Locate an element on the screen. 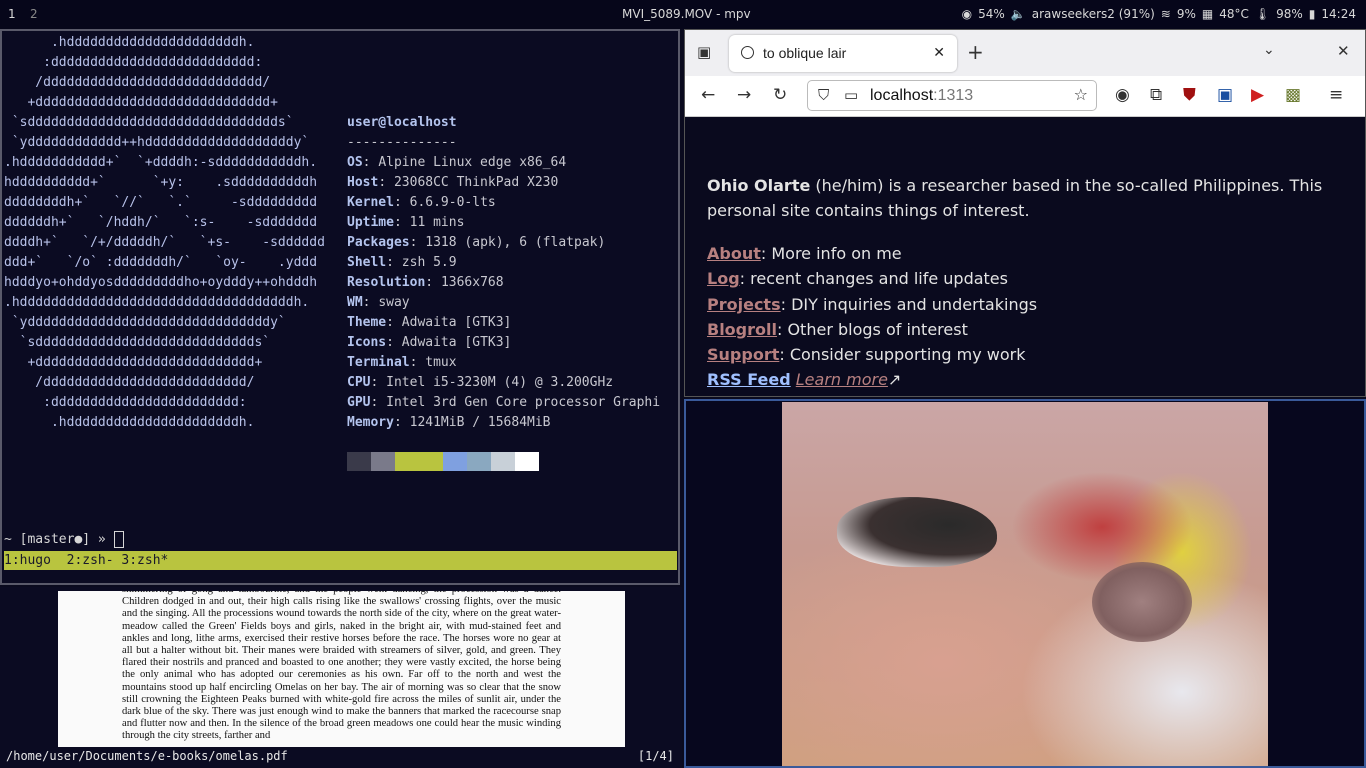  url-text: localhost:1313 is located at coordinates (921, 96).